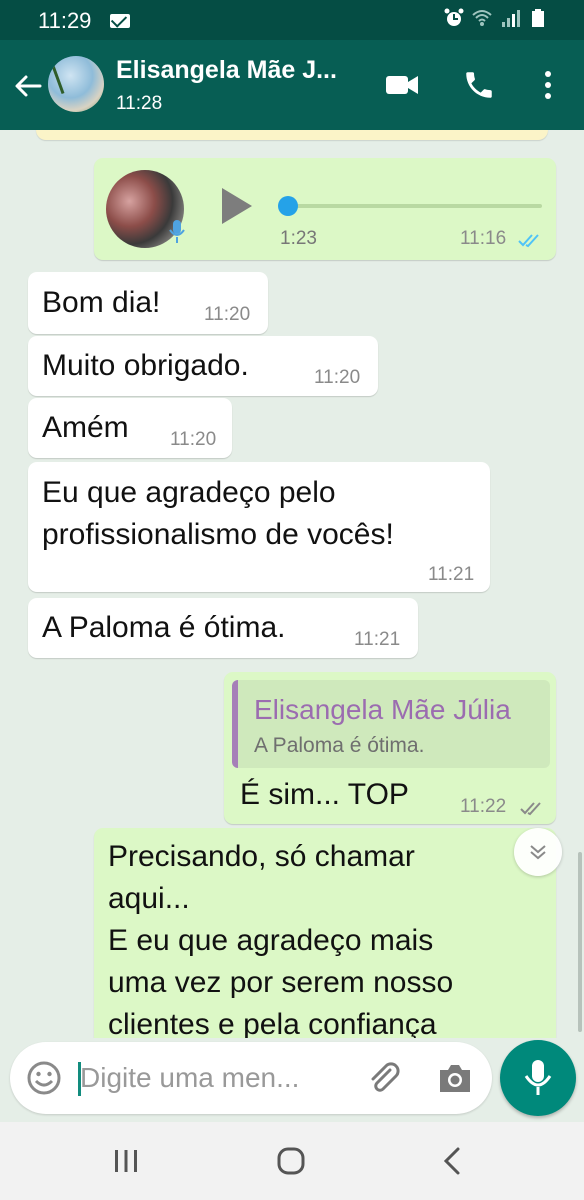  What do you see at coordinates (511, 18) in the screenshot?
I see `signal-icon` at bounding box center [511, 18].